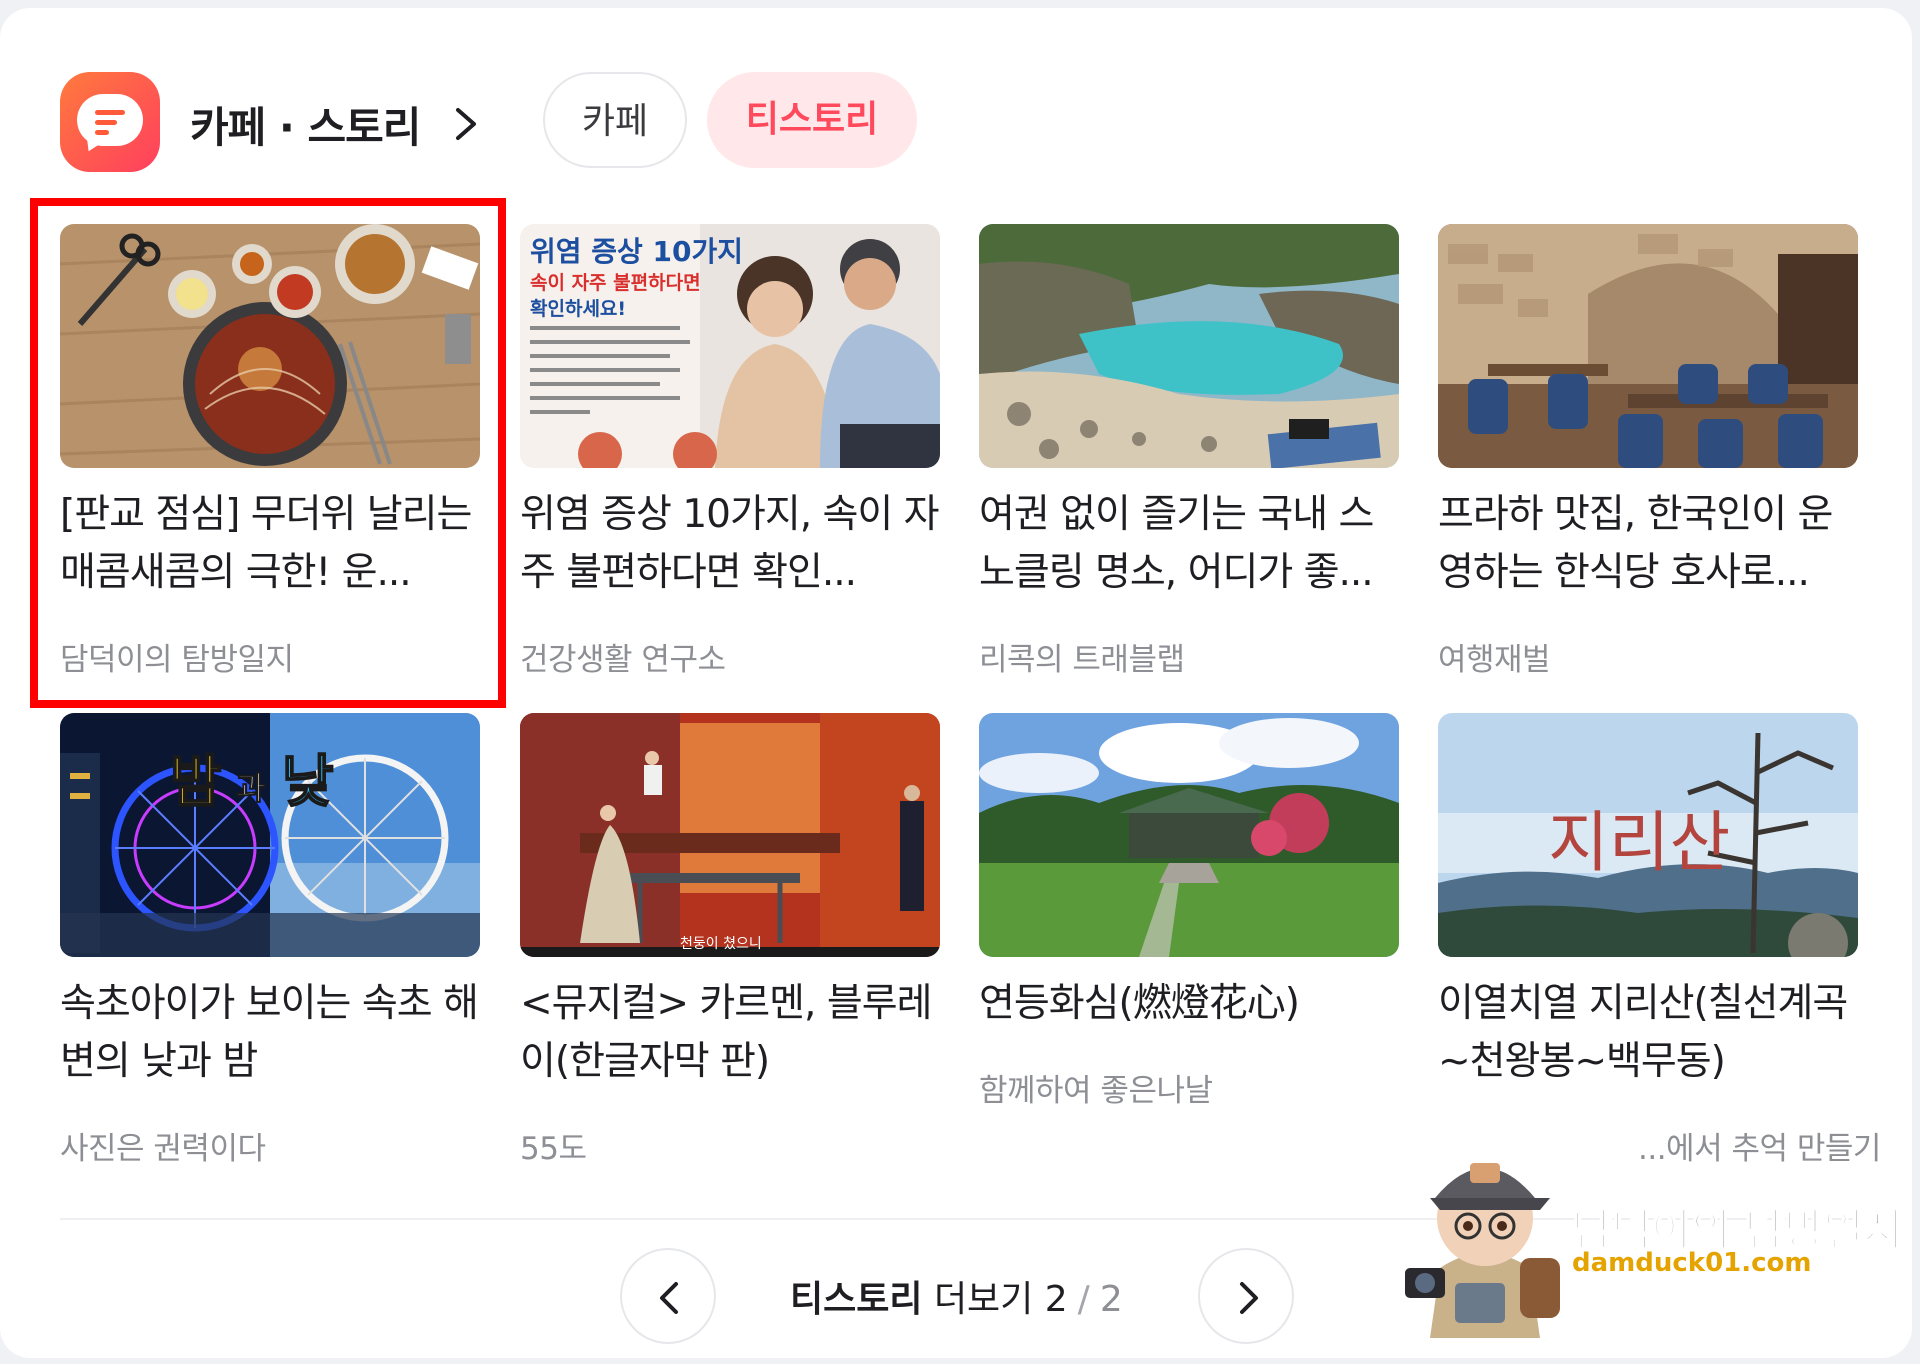  Describe the element at coordinates (1189, 1004) in the screenshot. I see `card-title: 연등화심(燃燈花心)` at that location.